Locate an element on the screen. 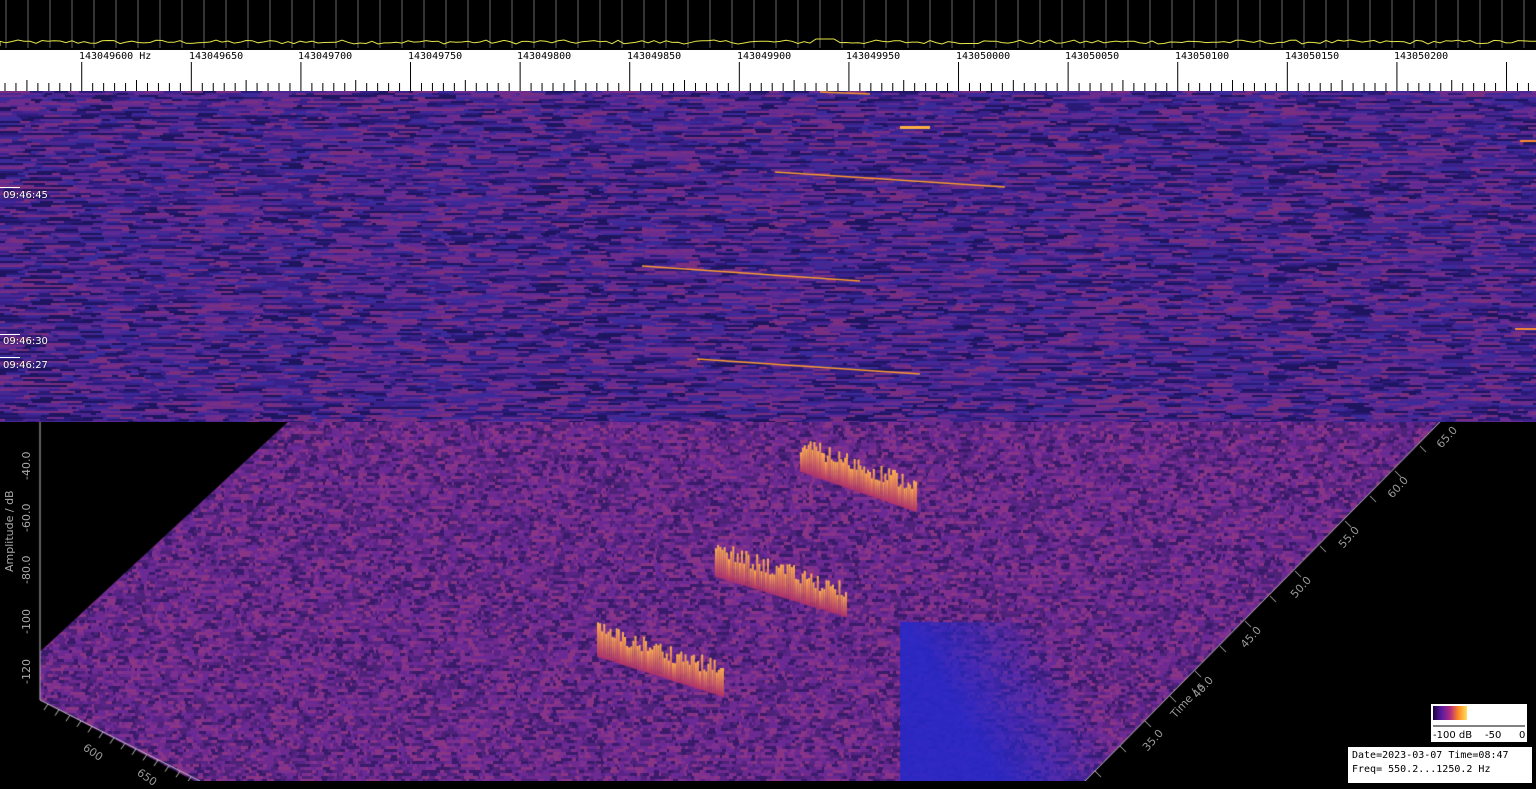 Image resolution: width=1536 pixels, height=789 pixels. amplitude-tick: -40.0 is located at coordinates (26, 465).